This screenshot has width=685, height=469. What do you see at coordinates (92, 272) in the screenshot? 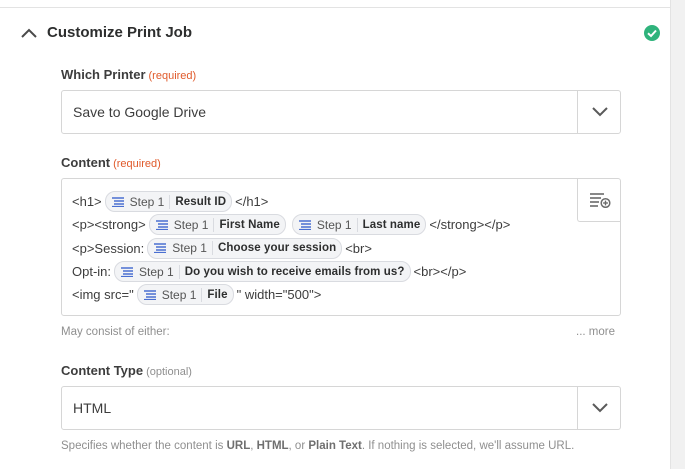
I see `content-text: Opt-in:` at bounding box center [92, 272].